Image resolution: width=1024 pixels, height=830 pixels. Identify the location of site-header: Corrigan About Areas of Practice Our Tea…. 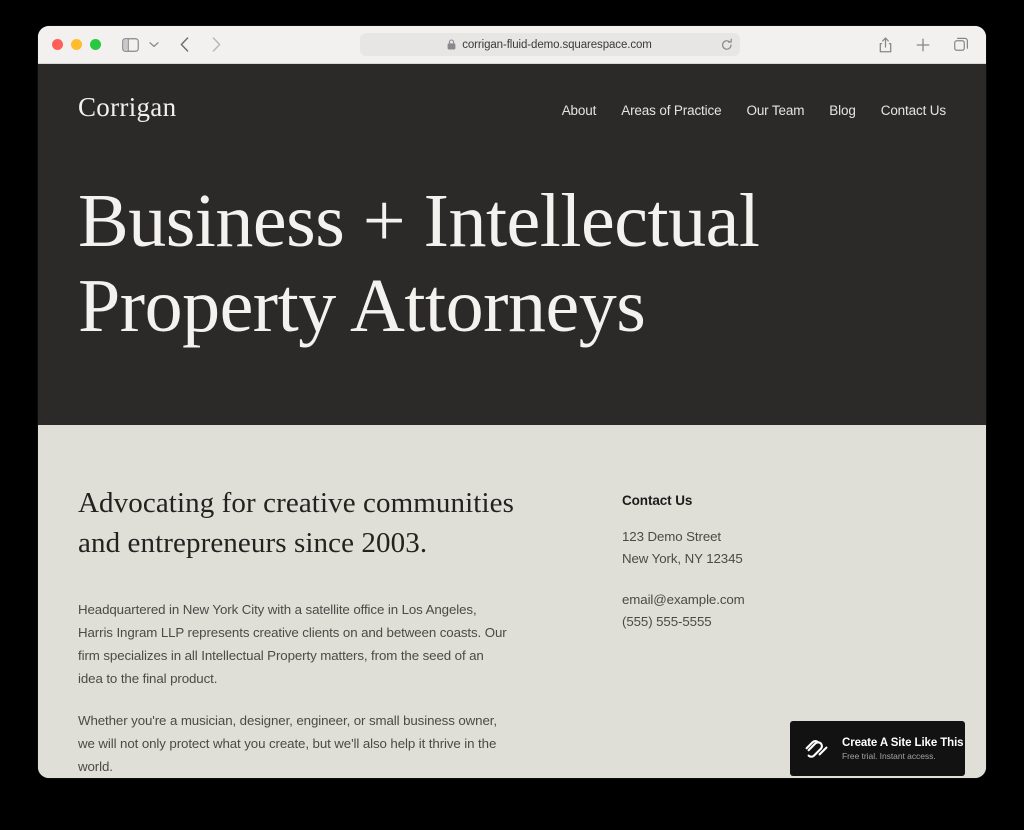
(512, 92).